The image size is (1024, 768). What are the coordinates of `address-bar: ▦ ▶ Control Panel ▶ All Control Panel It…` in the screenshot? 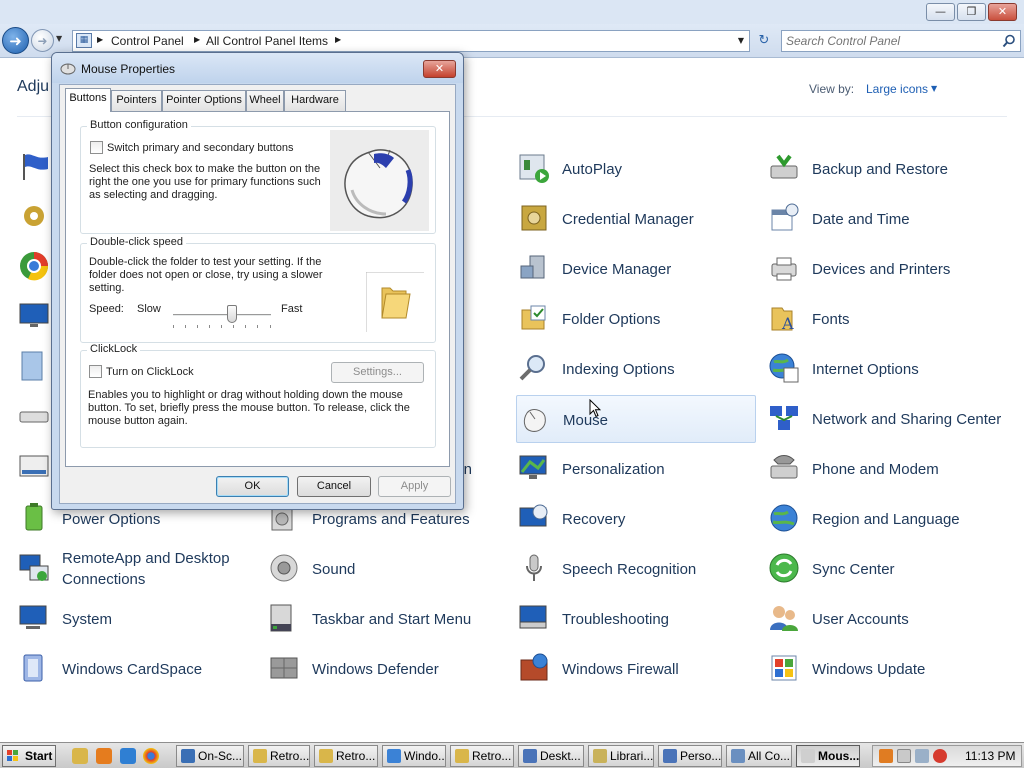 It's located at (411, 41).